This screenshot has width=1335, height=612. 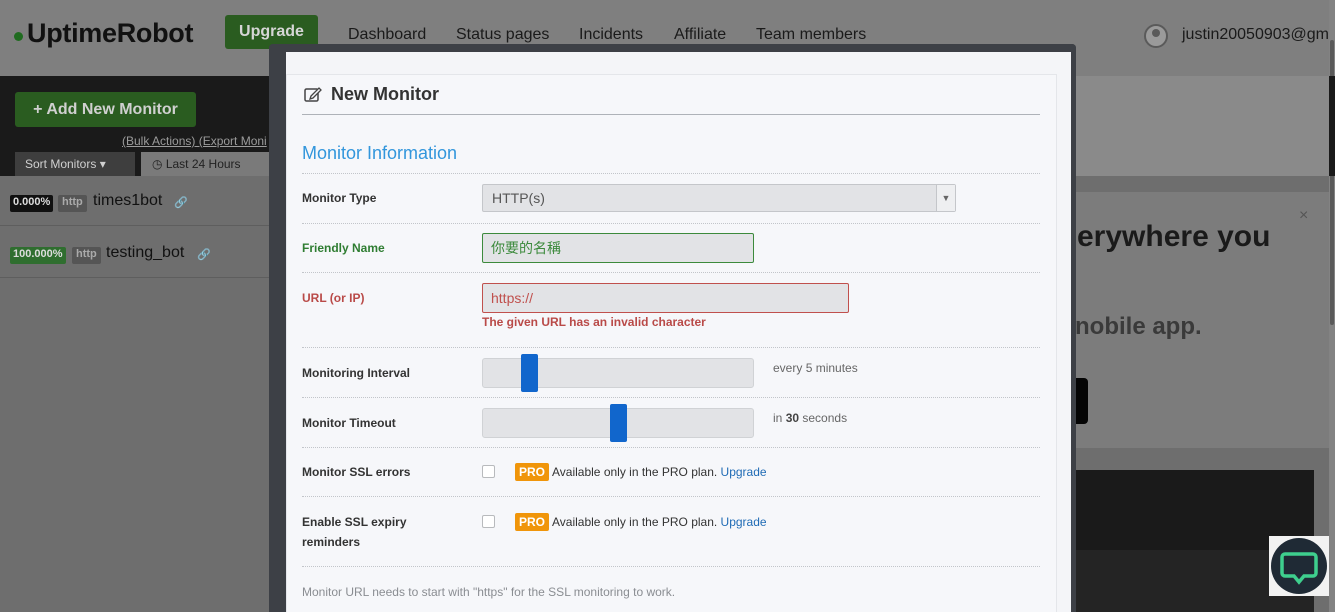 What do you see at coordinates (32, 203) in the screenshot?
I see `uptime-badge: 0.000%` at bounding box center [32, 203].